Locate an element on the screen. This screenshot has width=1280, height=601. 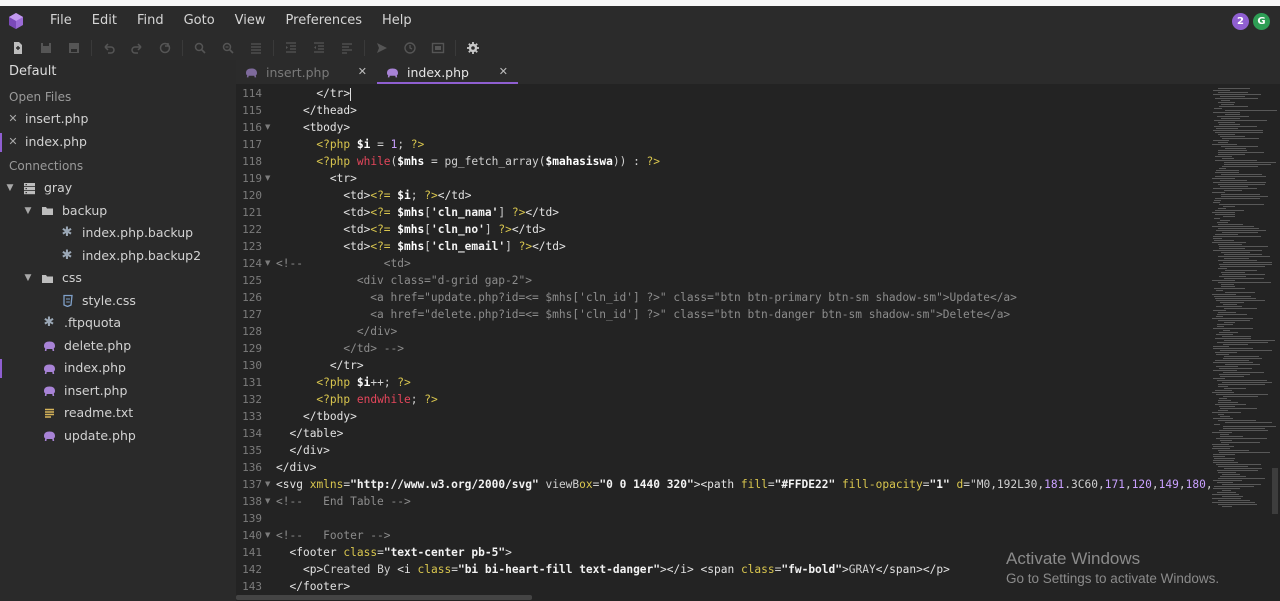
toolbar-divider is located at coordinates (273, 48).